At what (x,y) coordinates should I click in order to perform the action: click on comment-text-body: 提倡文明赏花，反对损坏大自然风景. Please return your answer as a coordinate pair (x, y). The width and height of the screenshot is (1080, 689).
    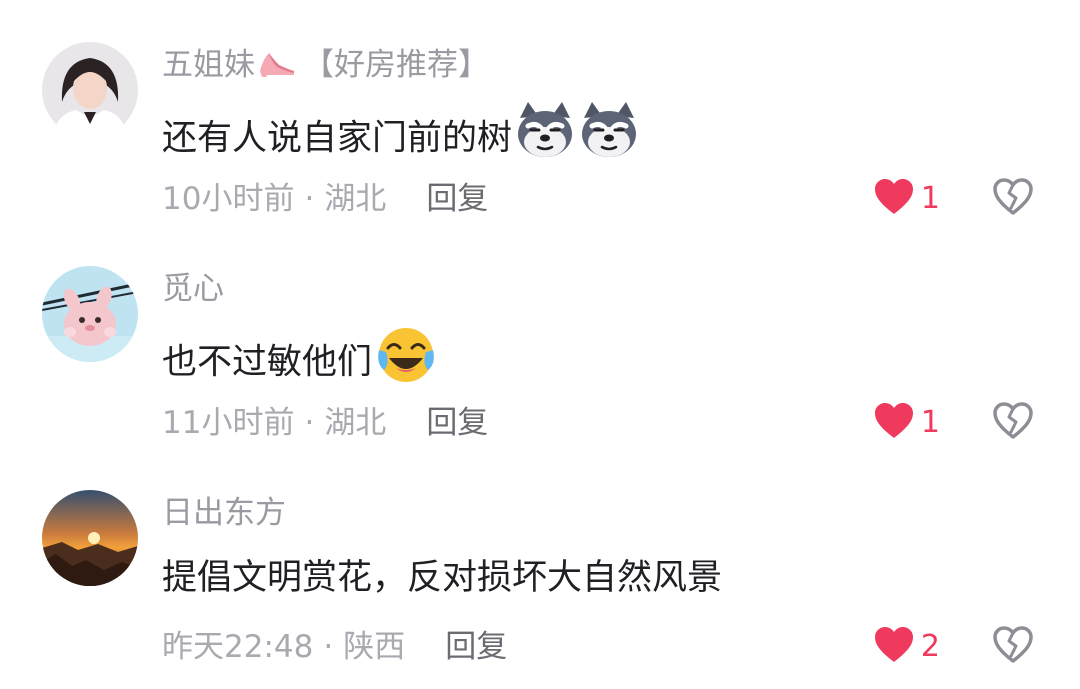
    Looking at the image, I should click on (442, 578).